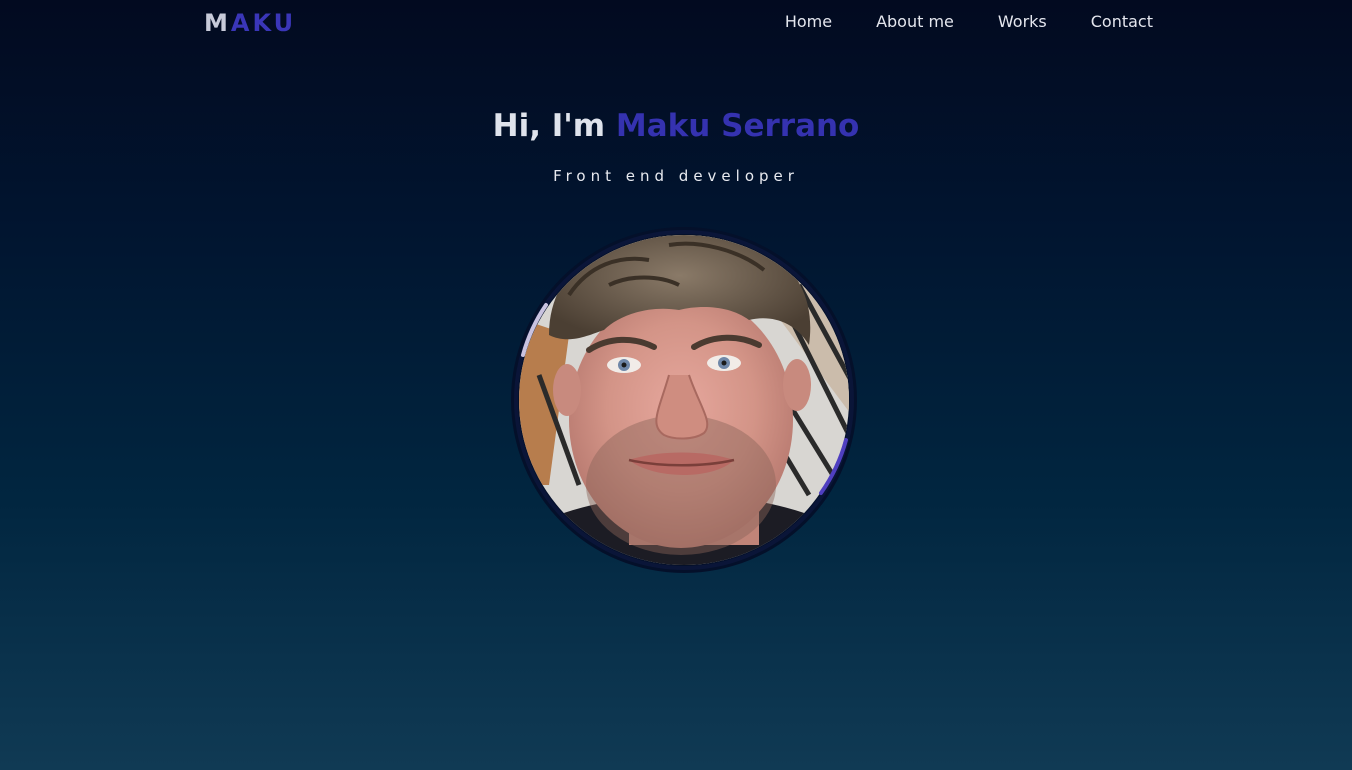 This screenshot has width=1352, height=770. I want to click on hero-greeting: Hi, I'm, so click(549, 126).